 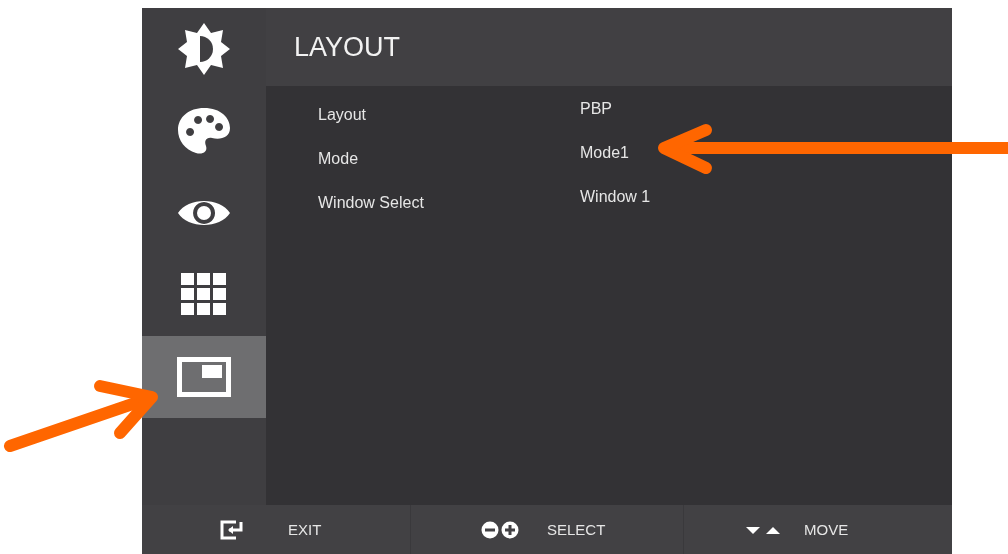 I want to click on setting-label: Window Select, so click(x=371, y=202).